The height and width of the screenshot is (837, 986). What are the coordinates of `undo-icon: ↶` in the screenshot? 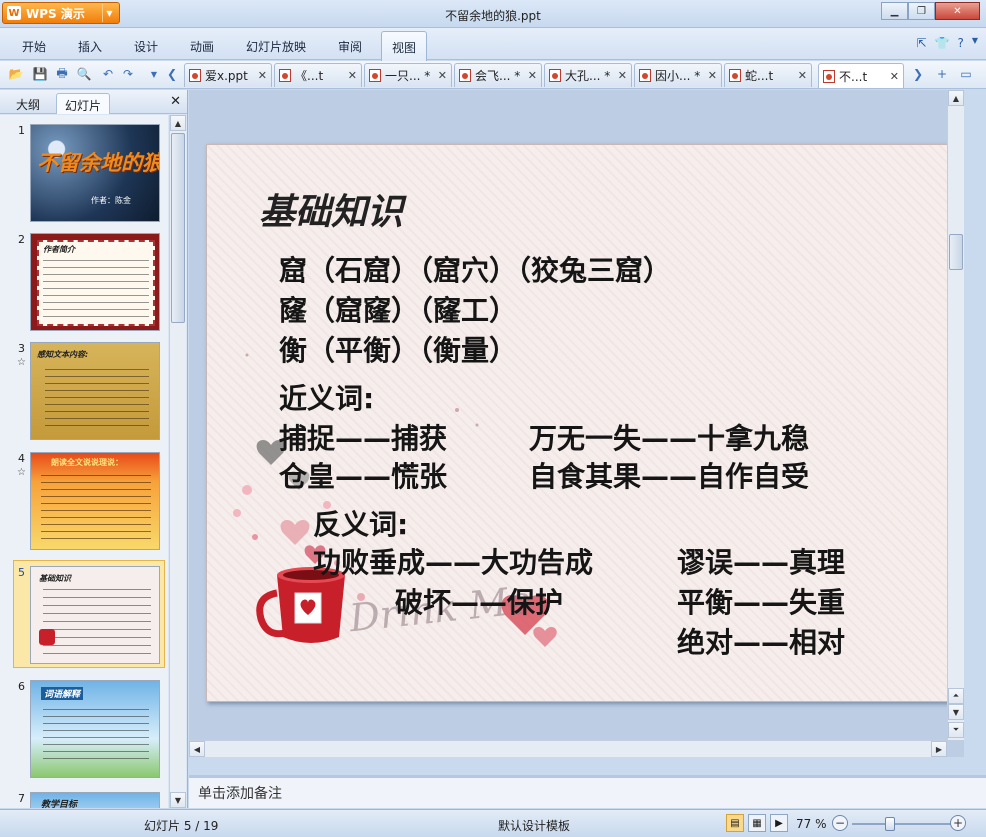 It's located at (108, 74).